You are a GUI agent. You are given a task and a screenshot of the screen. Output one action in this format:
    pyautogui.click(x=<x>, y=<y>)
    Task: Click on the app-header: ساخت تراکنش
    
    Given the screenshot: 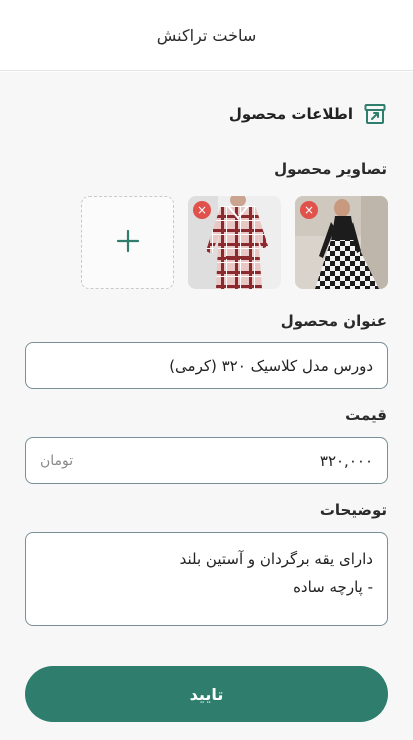 What is the action you would take?
    pyautogui.click(x=206, y=35)
    